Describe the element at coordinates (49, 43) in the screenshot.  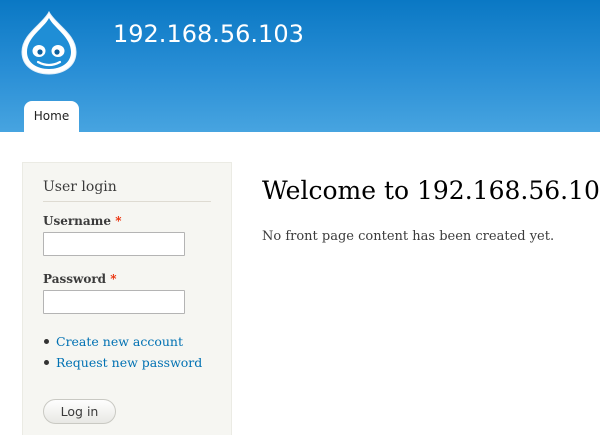
I see `drupal-drop-icon` at that location.